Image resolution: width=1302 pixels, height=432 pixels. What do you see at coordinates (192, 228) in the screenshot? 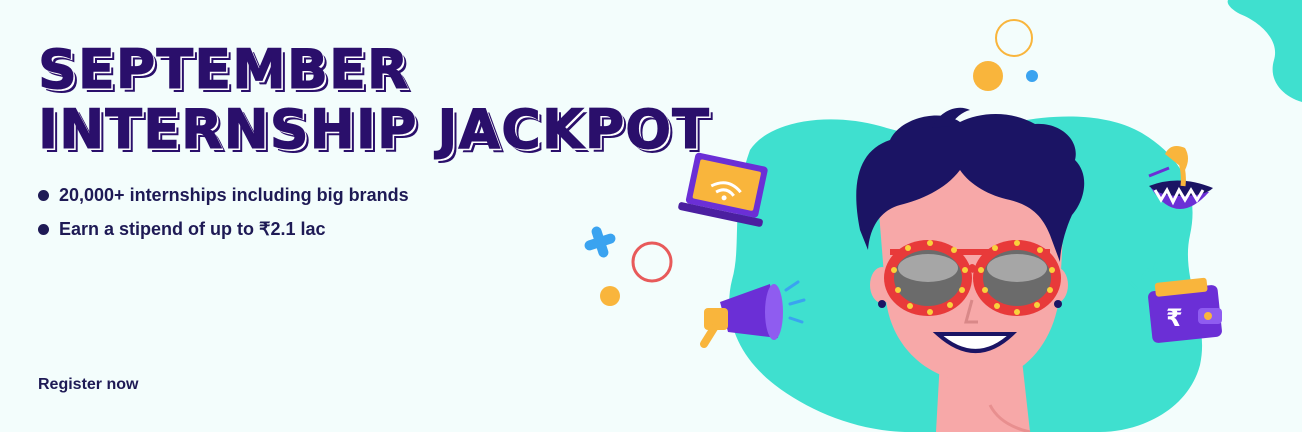
I see `benefit-text: Earn a stipend of up to ₹2.1 lac` at bounding box center [192, 228].